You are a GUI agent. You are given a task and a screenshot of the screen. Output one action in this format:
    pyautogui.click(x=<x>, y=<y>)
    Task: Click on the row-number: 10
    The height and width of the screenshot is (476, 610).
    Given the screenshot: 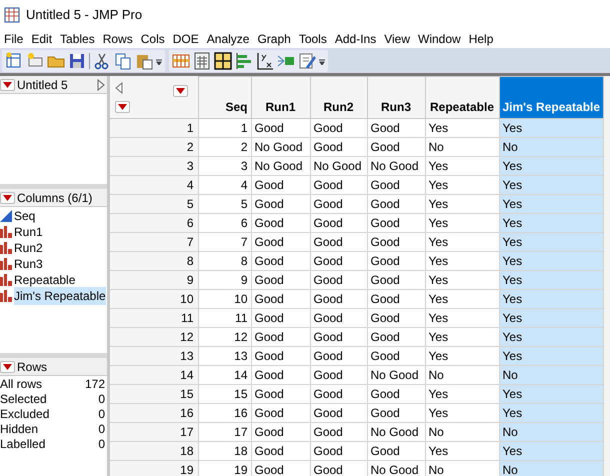 What is the action you would take?
    pyautogui.click(x=154, y=299)
    